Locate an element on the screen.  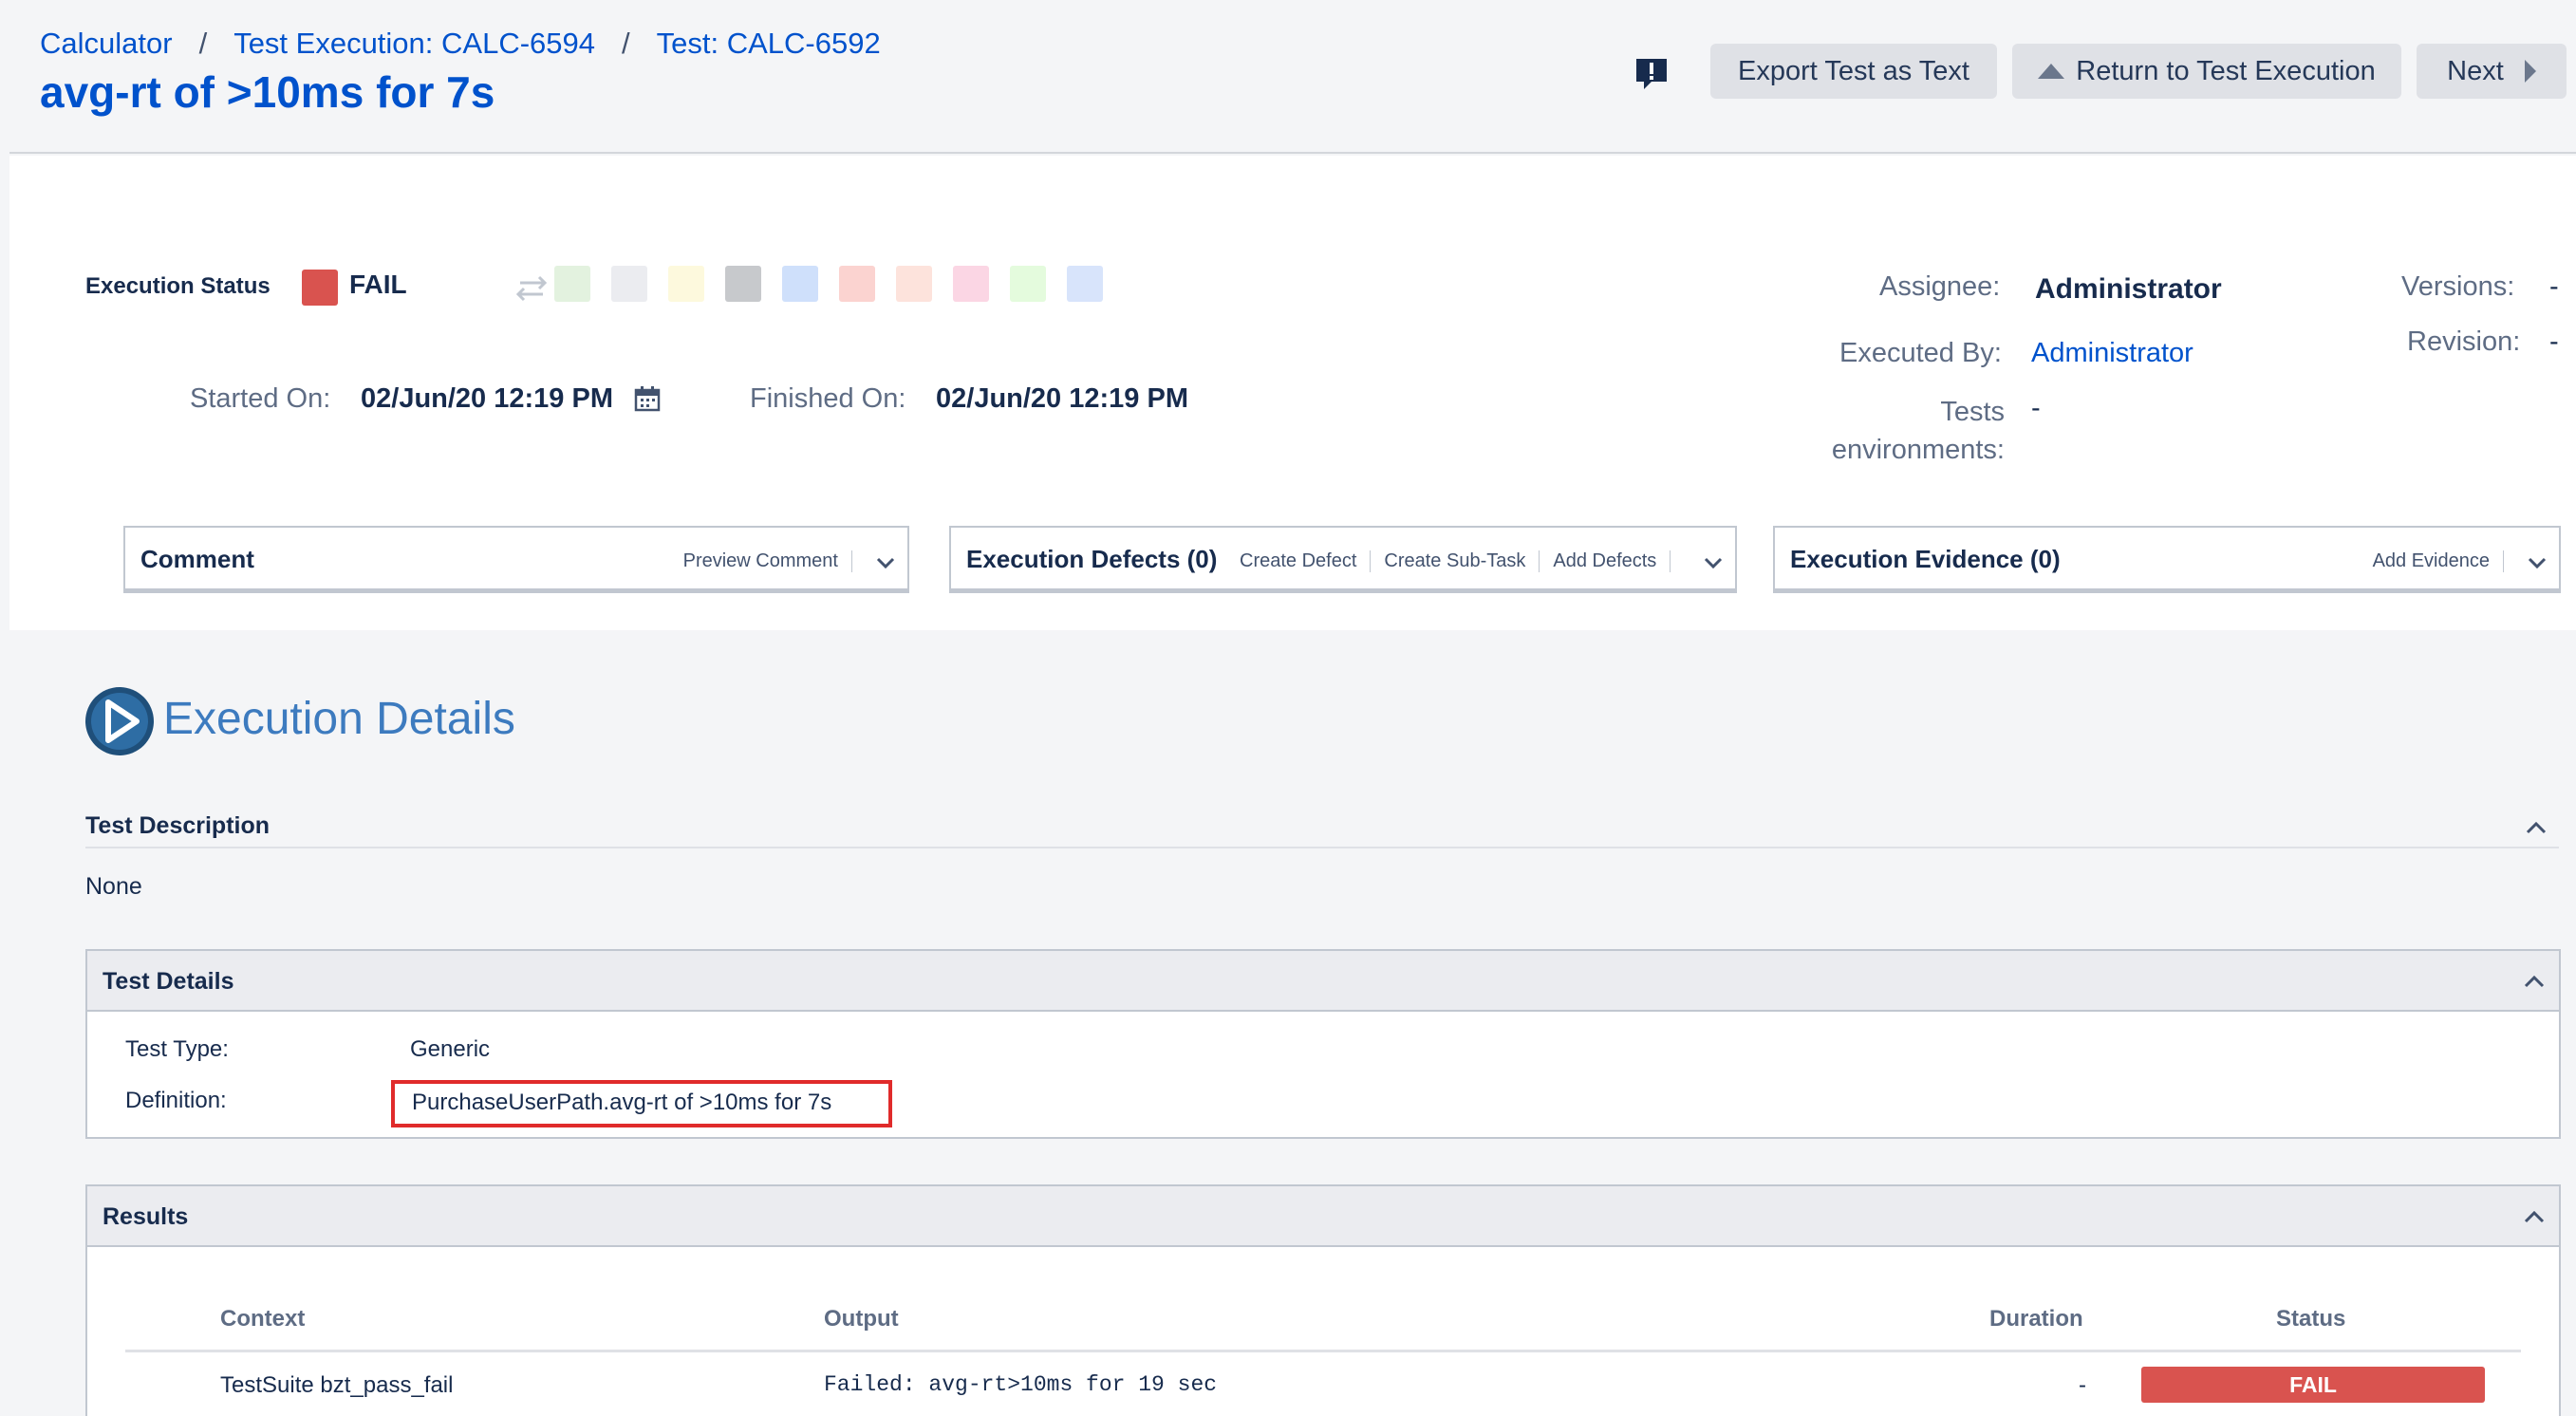
column-header-duration: Duration is located at coordinates (2036, 1319).